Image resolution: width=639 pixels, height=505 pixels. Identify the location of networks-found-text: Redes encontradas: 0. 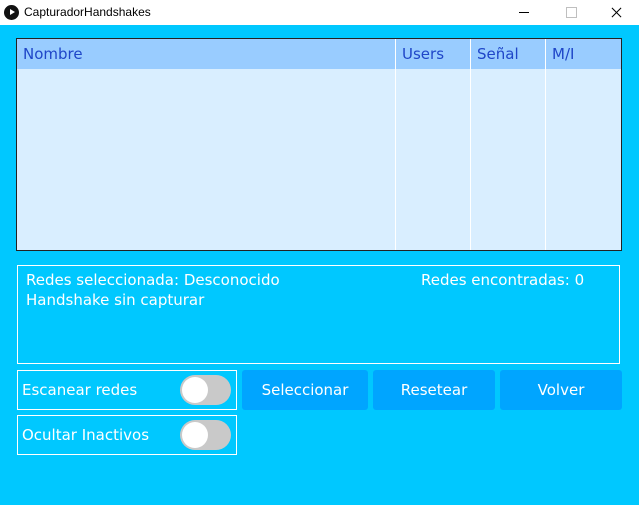
(503, 280).